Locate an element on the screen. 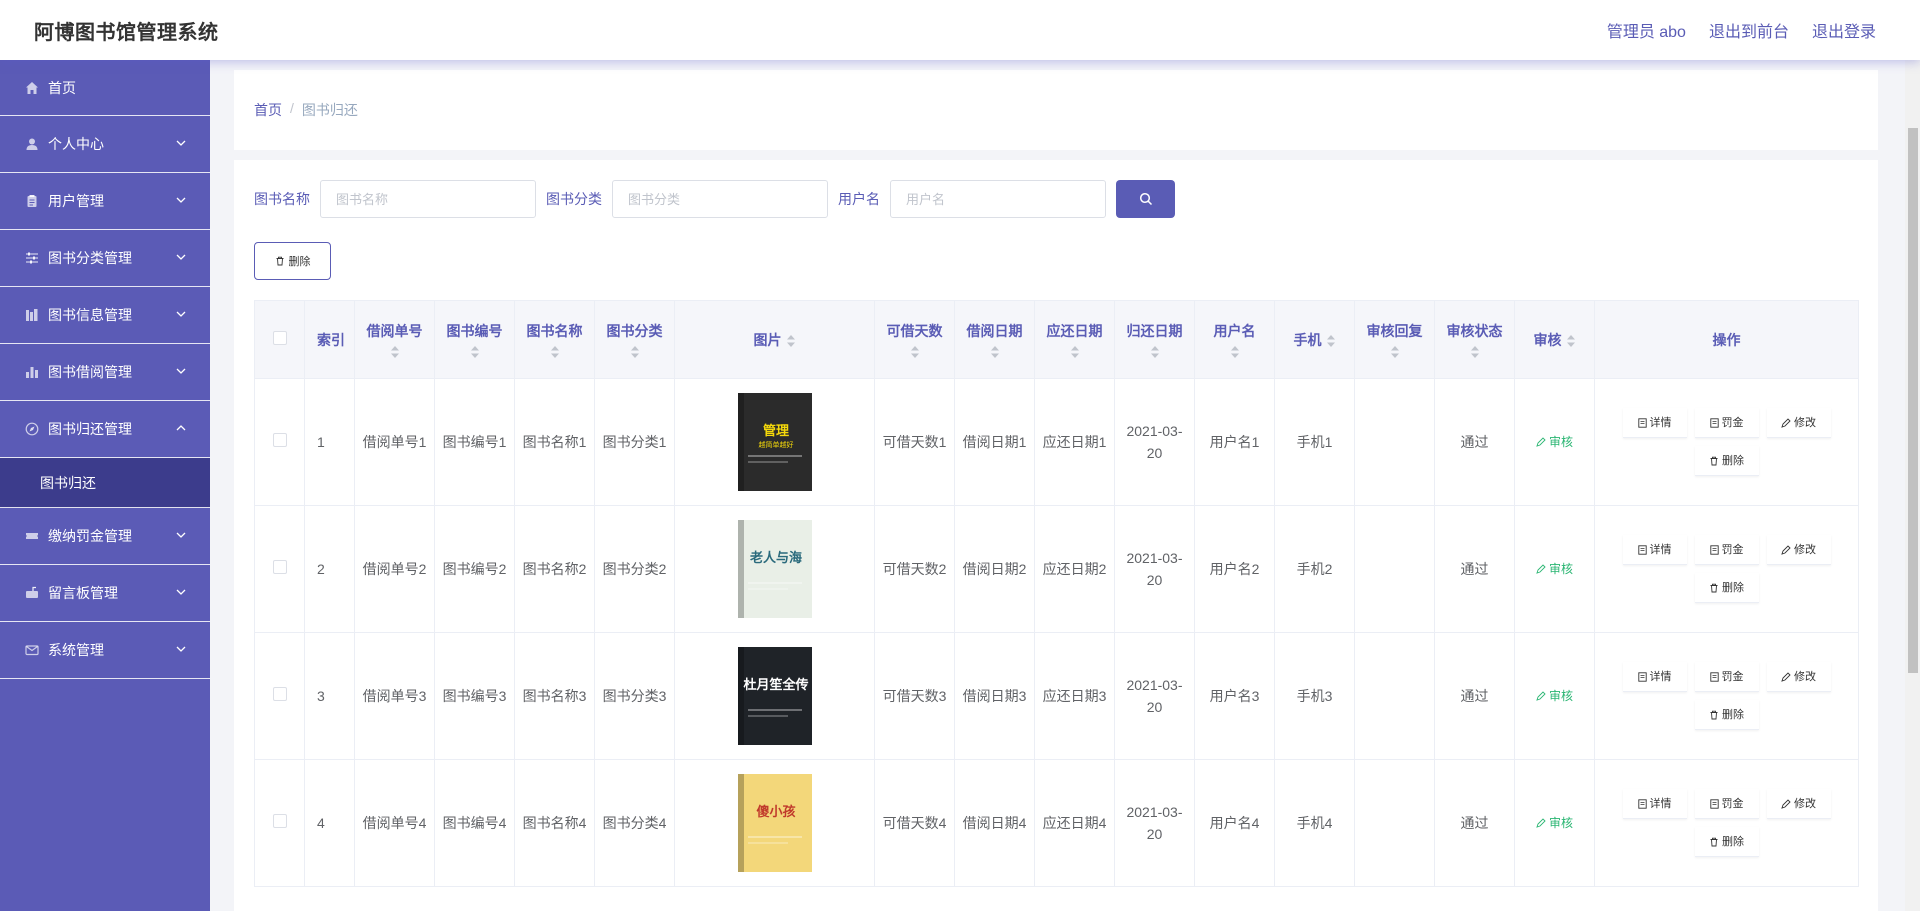 The height and width of the screenshot is (911, 1920). header-days: 可借天数 is located at coordinates (914, 339).